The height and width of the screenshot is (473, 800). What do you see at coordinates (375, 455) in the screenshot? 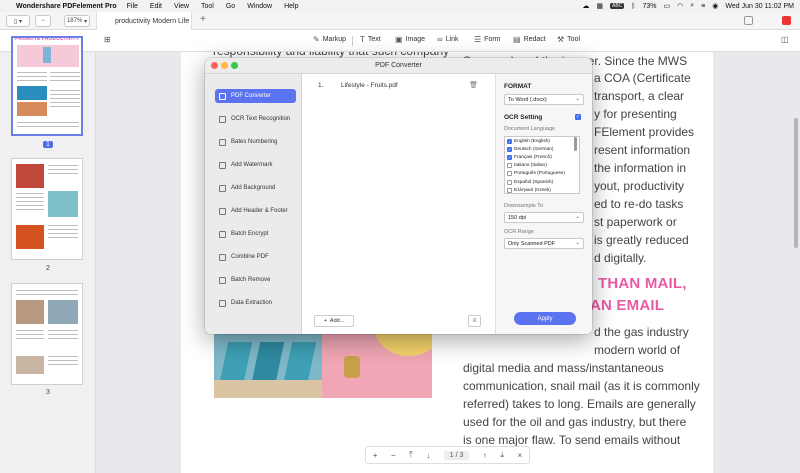
I see `zoom-in-icon: +` at bounding box center [375, 455].